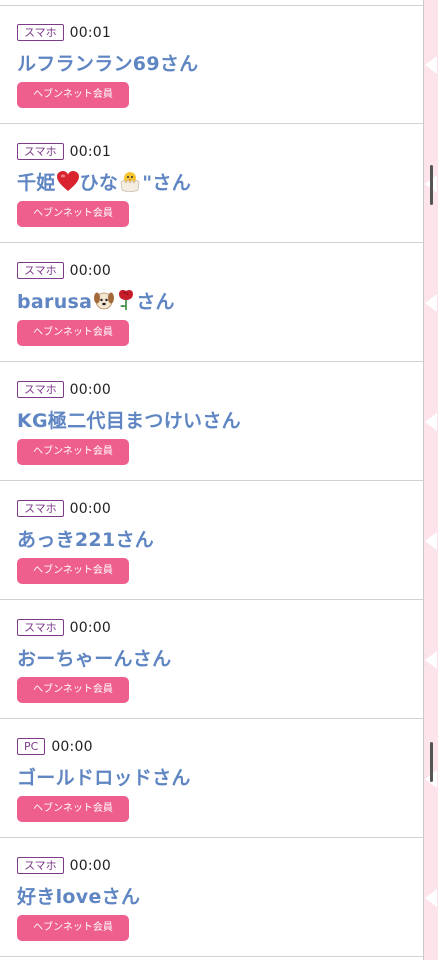  Describe the element at coordinates (55, 302) in the screenshot. I see `member-name-part: barusa` at that location.